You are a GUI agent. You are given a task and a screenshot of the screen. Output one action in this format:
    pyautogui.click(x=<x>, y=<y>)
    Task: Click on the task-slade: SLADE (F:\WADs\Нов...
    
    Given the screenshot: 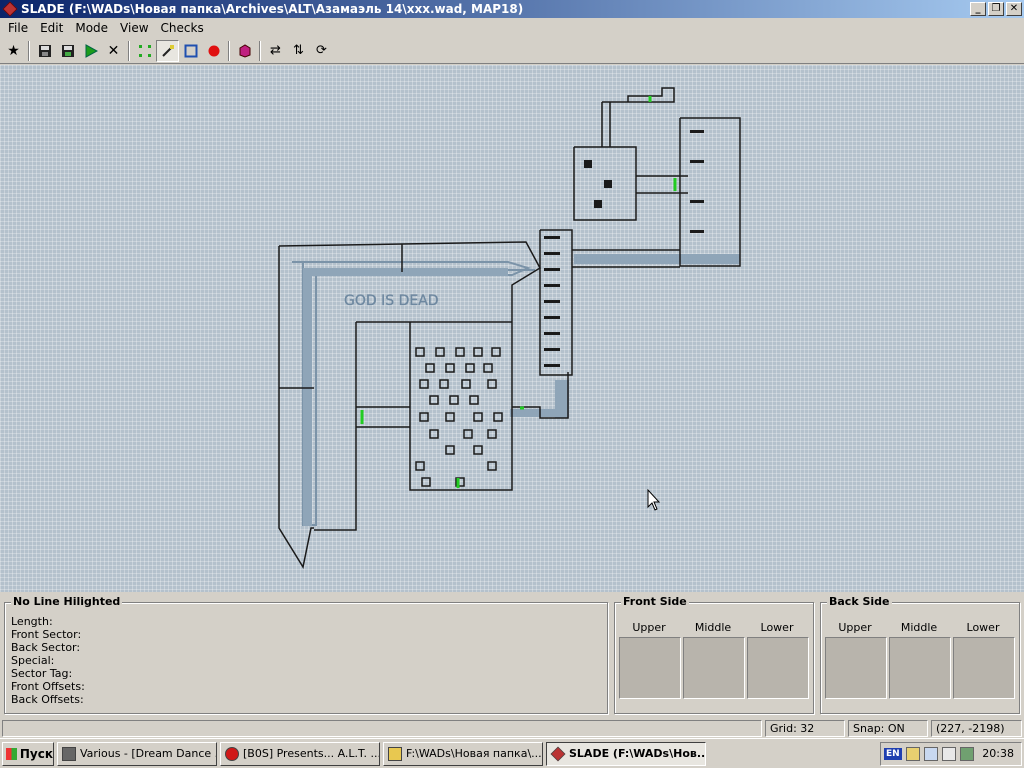 What is the action you would take?
    pyautogui.click(x=626, y=753)
    